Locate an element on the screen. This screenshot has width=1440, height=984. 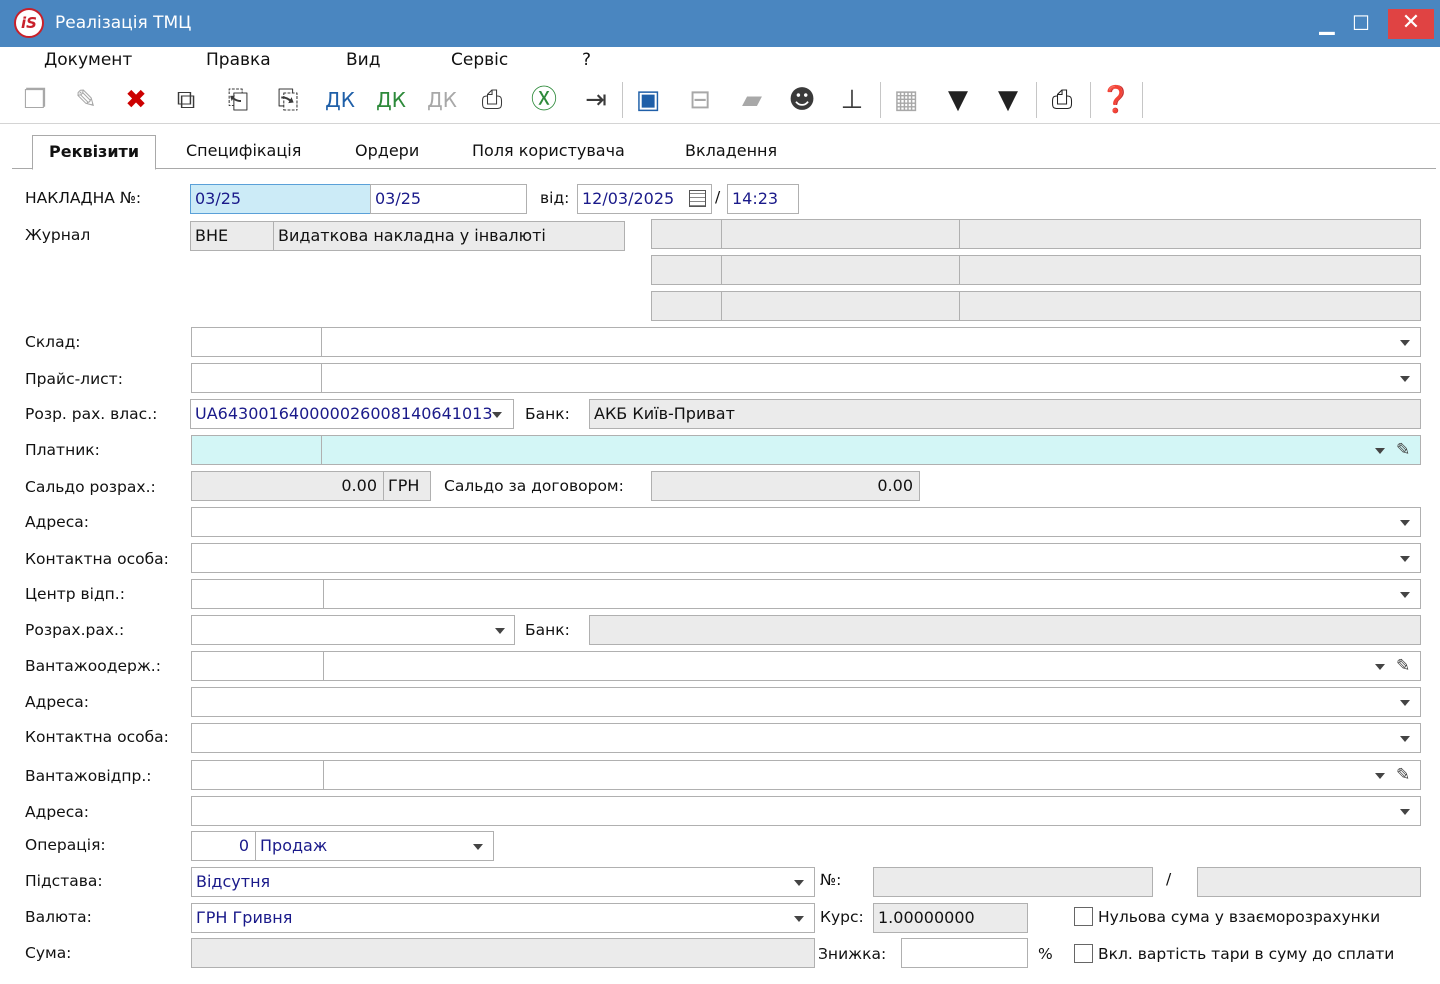
payer-code-field is located at coordinates (256, 450).